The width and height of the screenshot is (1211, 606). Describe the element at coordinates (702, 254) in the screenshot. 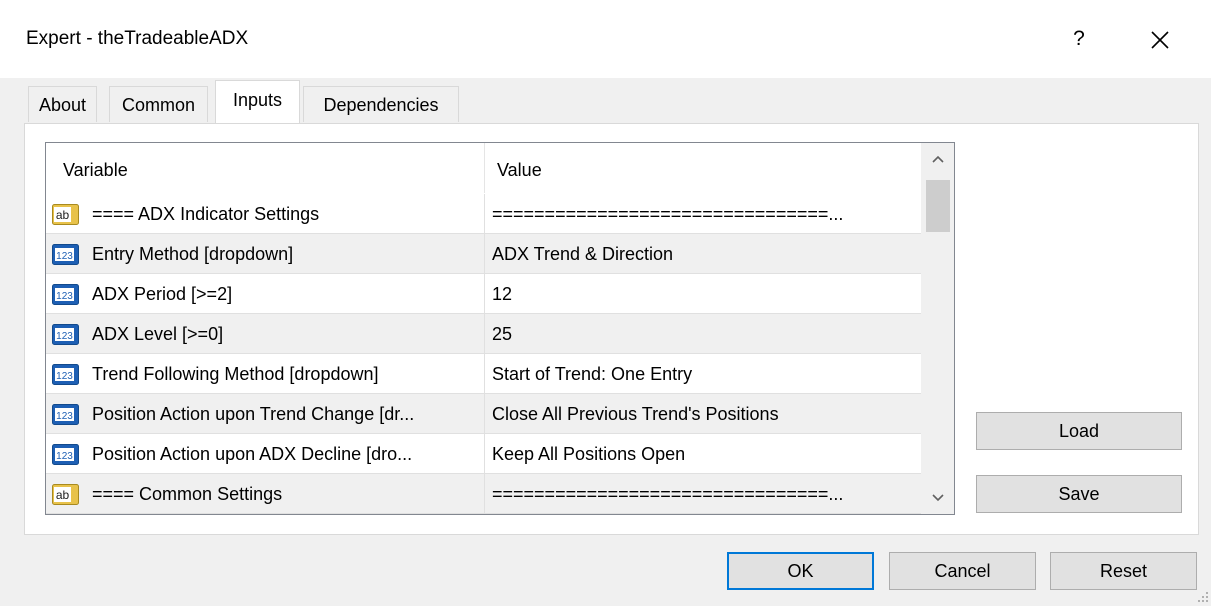

I see `value-cell: ADX Trend & Direction` at that location.